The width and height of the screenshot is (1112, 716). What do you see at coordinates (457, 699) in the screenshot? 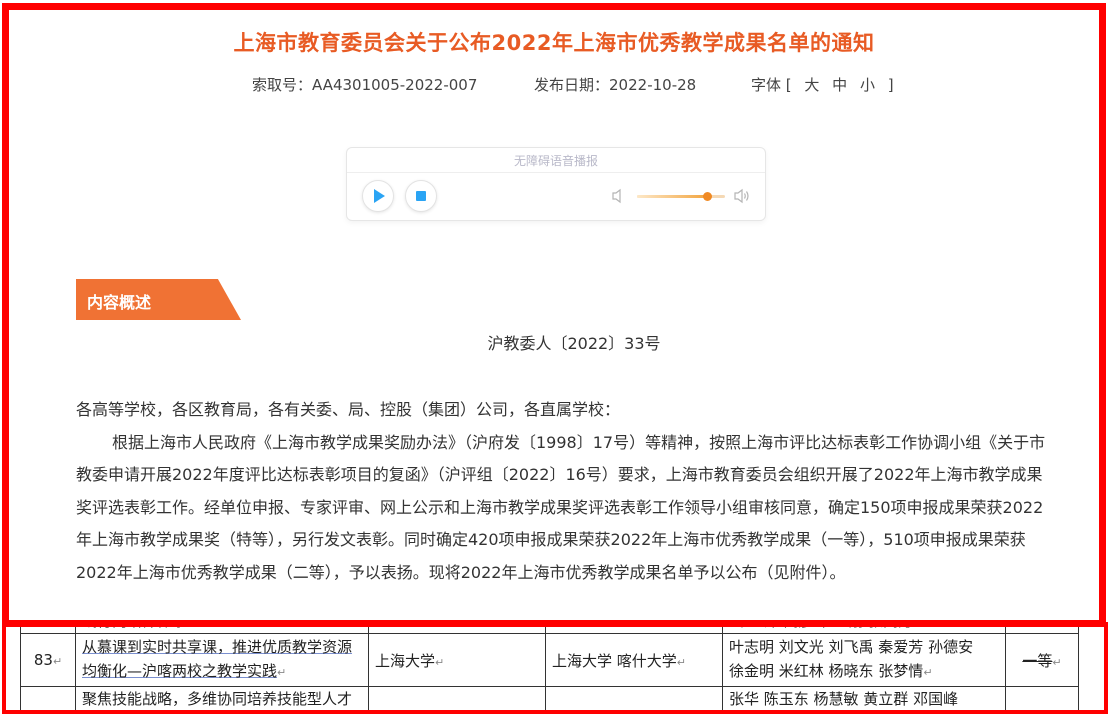
I see `table-cell-unit` at bounding box center [457, 699].